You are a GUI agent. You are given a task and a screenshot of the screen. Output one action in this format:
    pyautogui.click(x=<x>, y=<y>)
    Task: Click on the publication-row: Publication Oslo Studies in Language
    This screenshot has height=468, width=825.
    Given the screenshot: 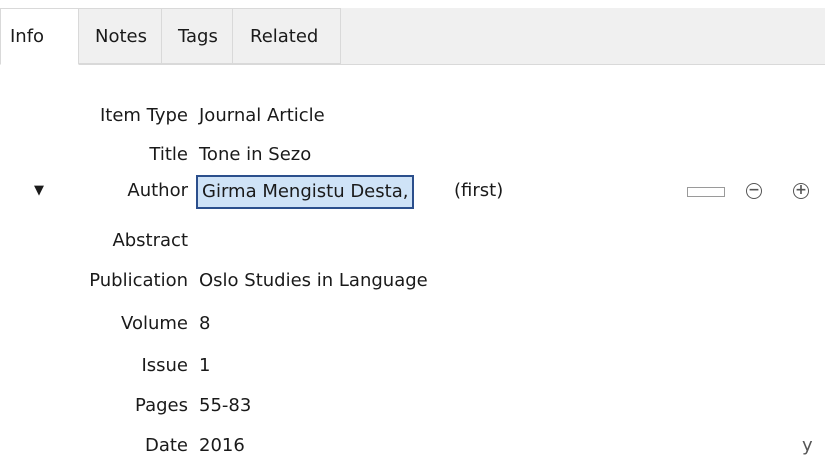 What is the action you would take?
    pyautogui.click(x=412, y=281)
    